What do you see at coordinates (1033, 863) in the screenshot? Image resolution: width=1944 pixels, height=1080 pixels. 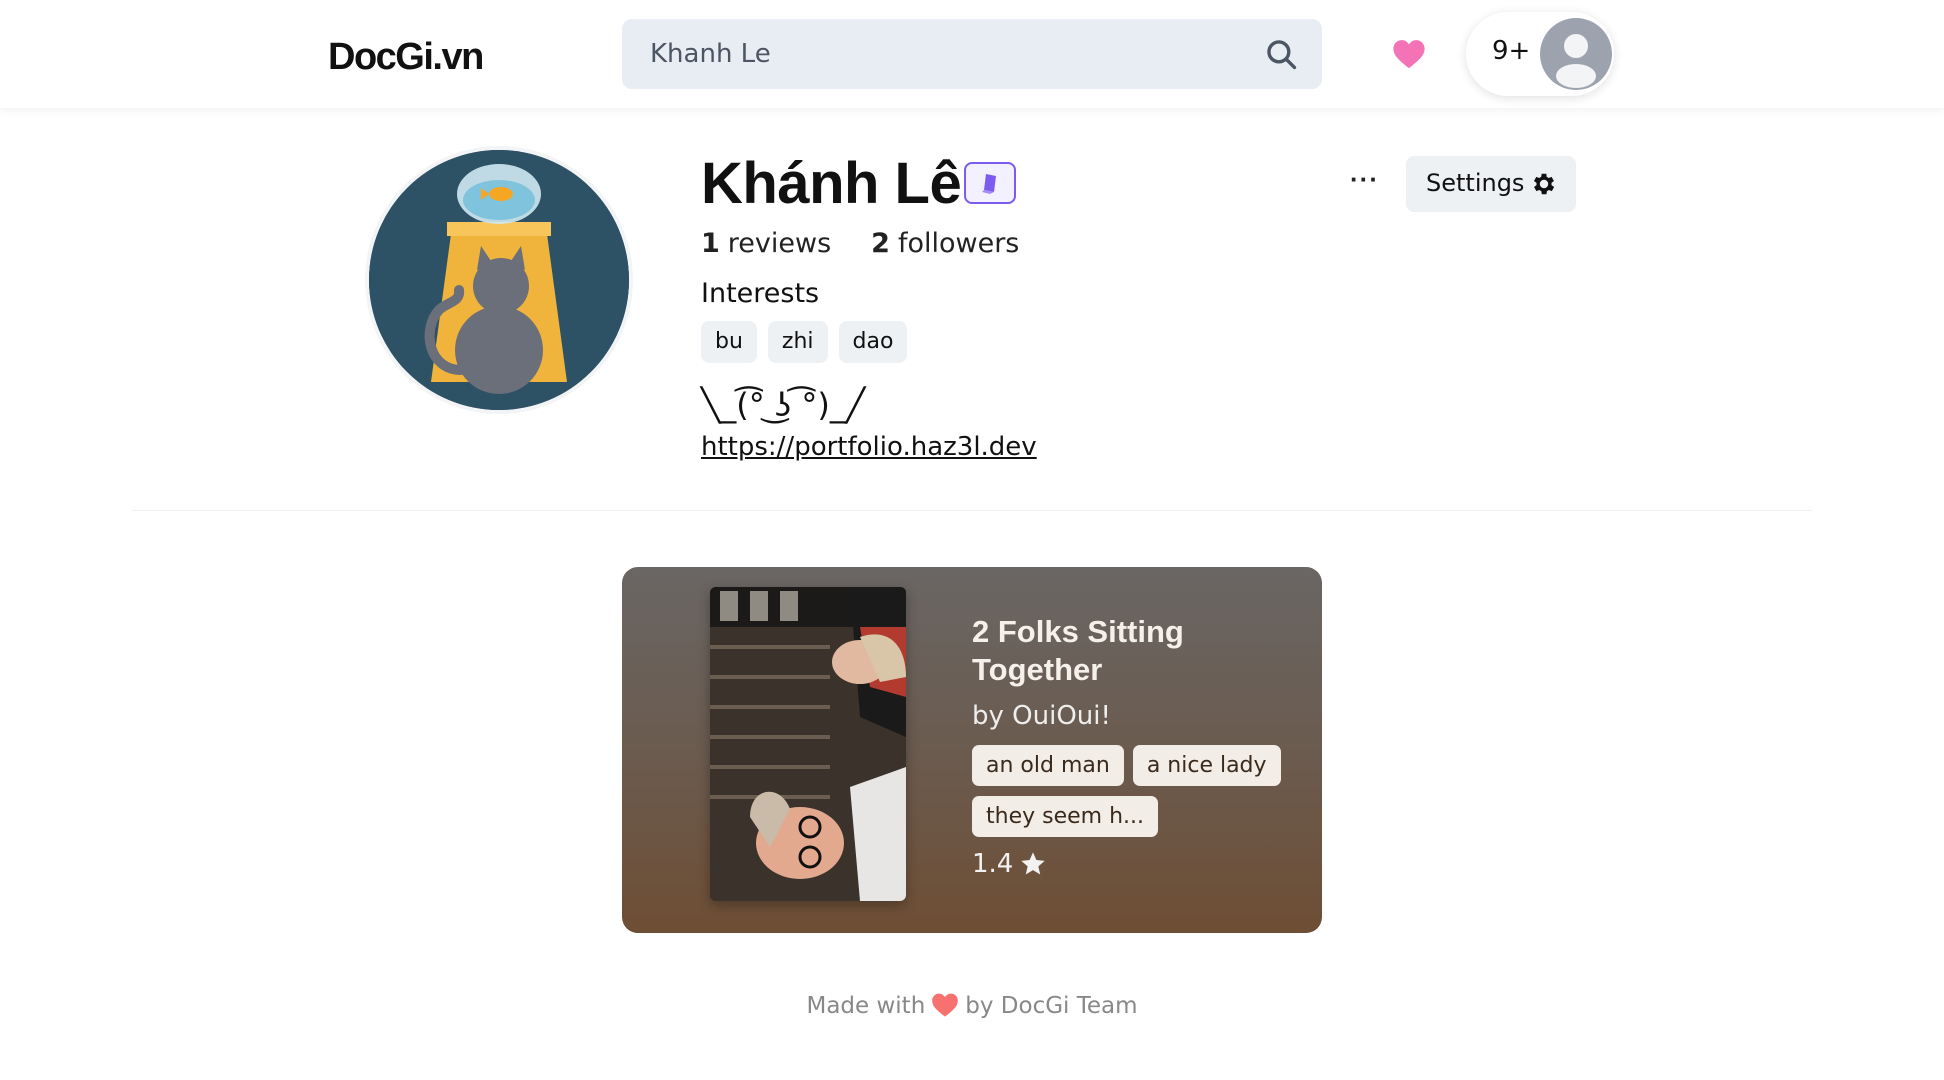 I see `star-icon` at bounding box center [1033, 863].